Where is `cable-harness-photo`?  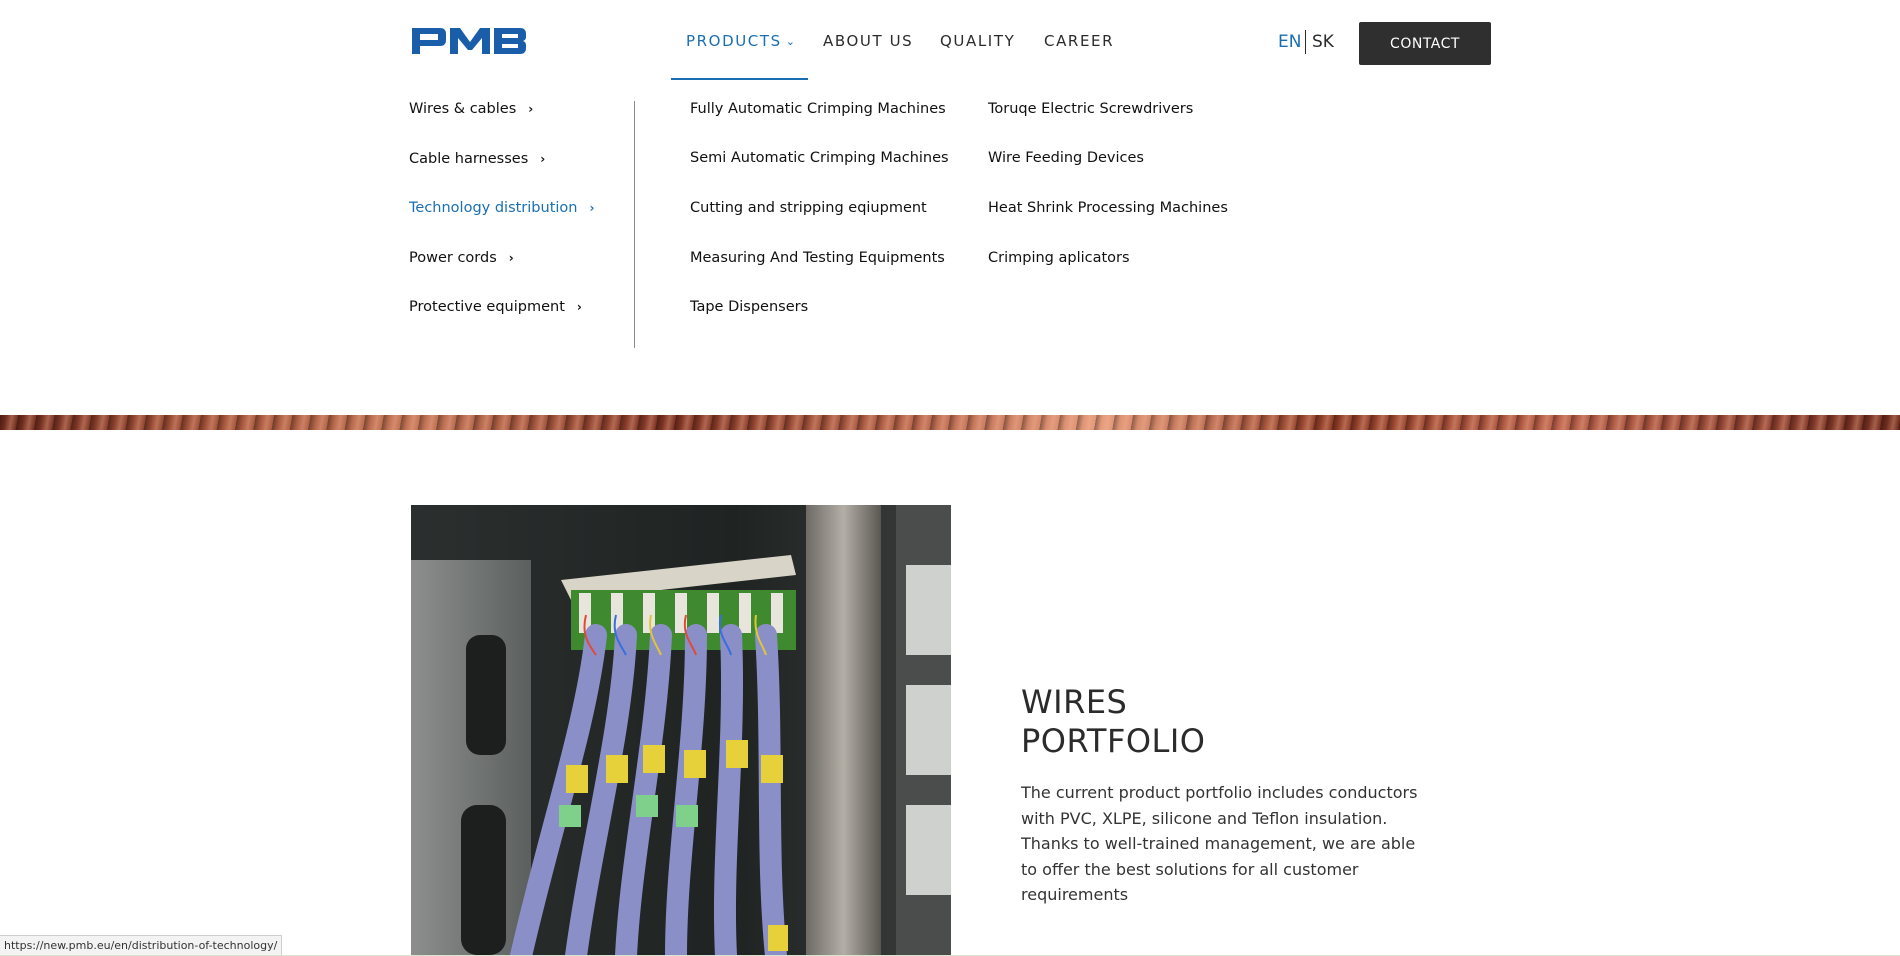 cable-harness-photo is located at coordinates (681, 730).